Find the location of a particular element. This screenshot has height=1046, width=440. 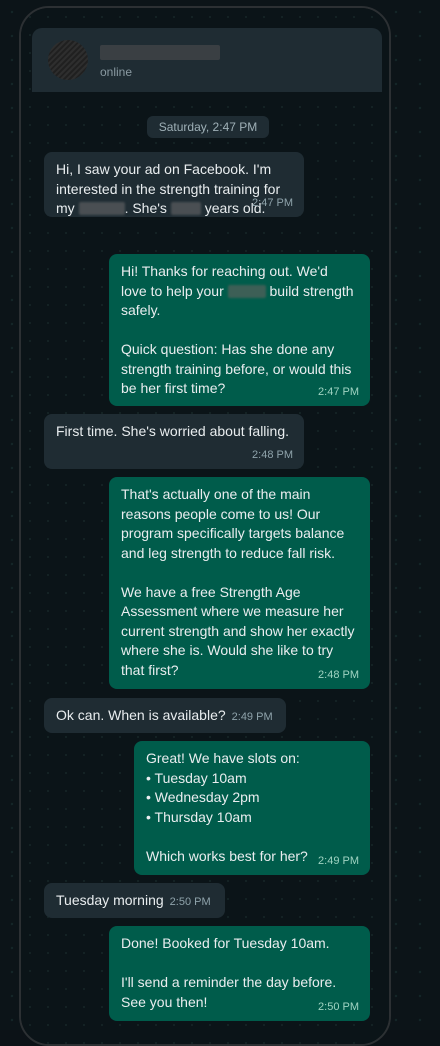

message-text: program specifically targets balance is located at coordinates (233, 533).